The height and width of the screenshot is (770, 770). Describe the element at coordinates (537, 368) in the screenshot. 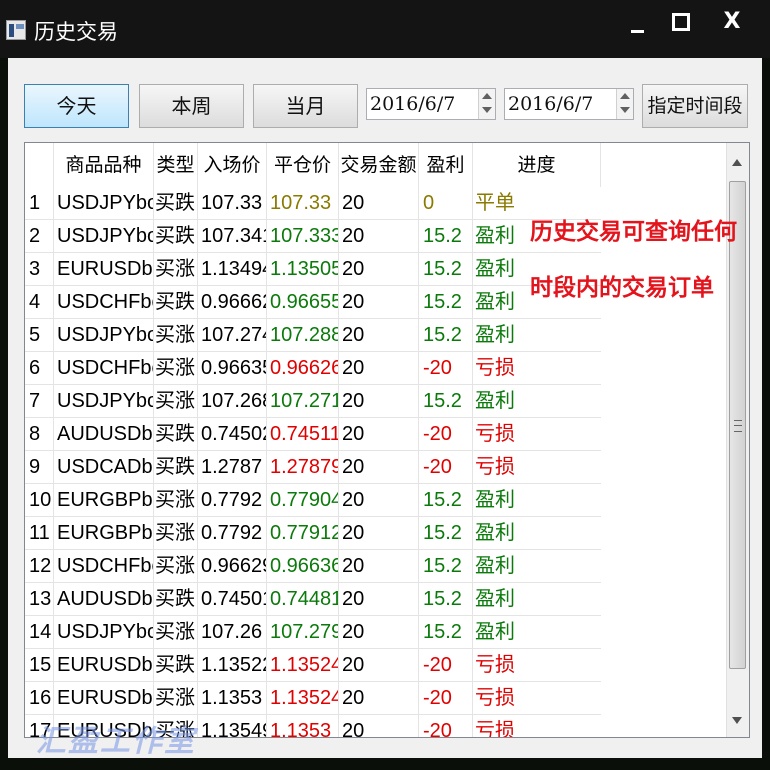

I see `status-cell: 亏损` at that location.